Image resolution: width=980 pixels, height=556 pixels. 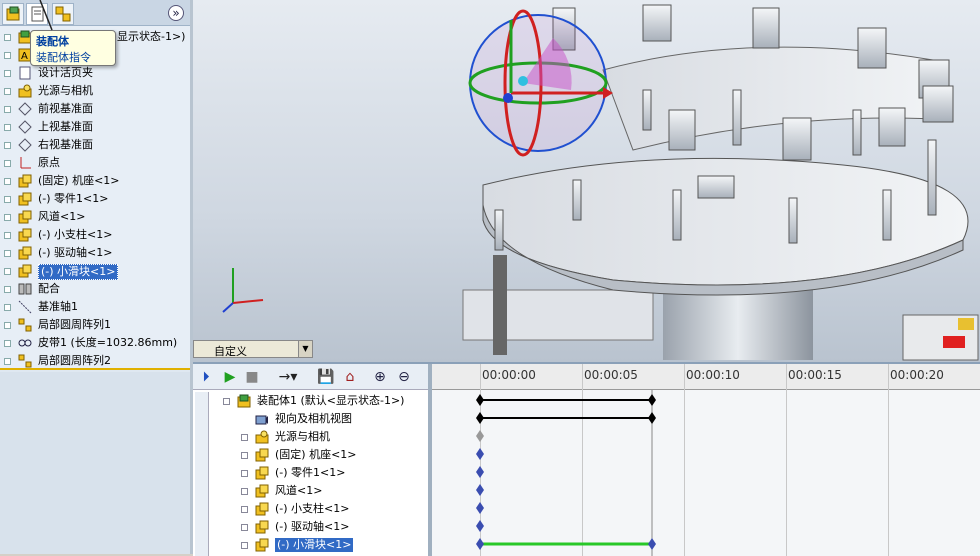 I want to click on play-from-start-icon: ⏵, so click(x=206, y=377).